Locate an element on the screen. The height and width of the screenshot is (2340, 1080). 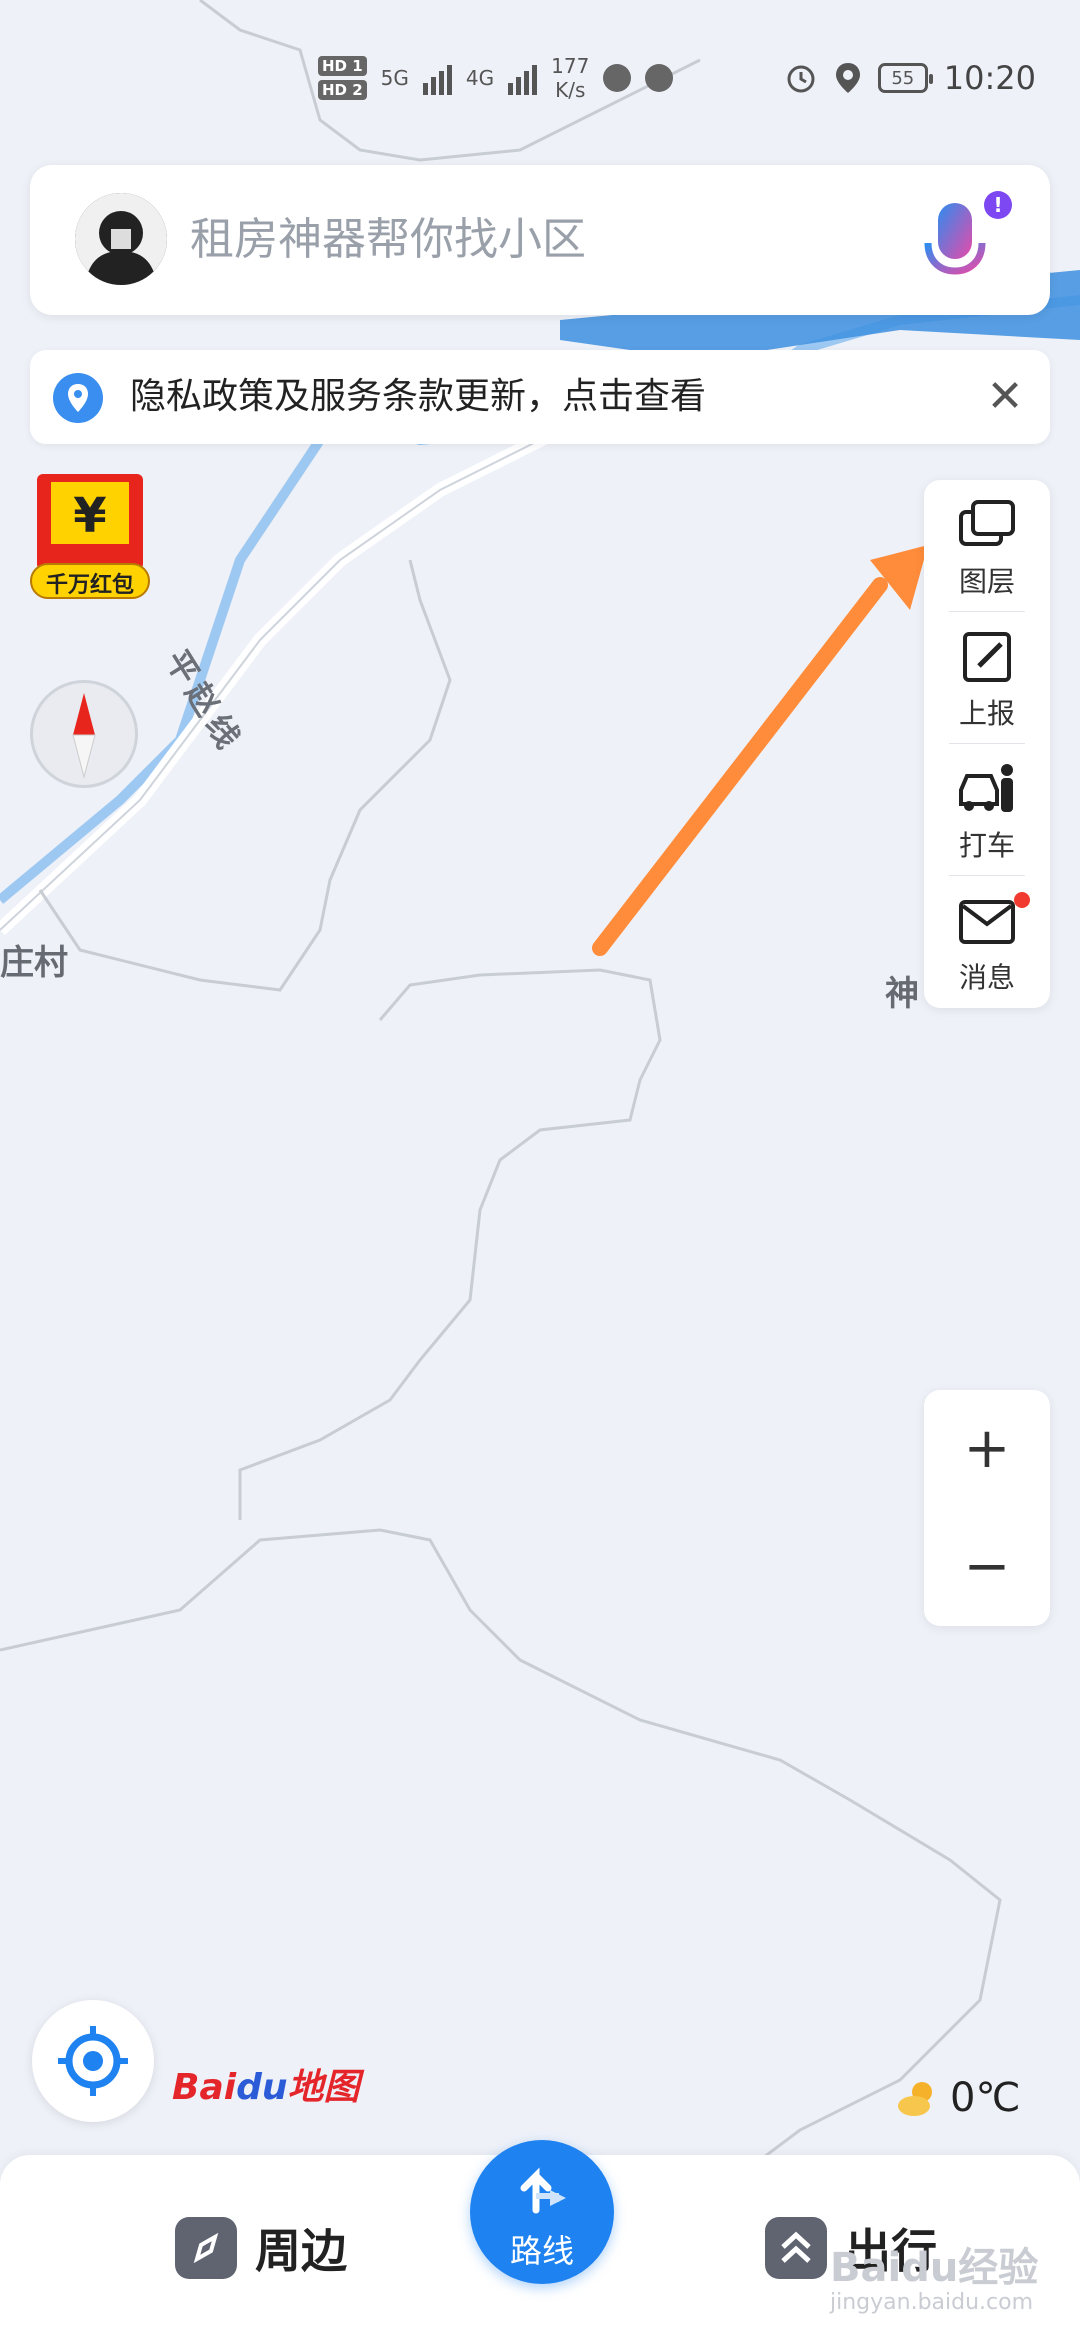
hd1-badge: HD 1 is located at coordinates (342, 66).